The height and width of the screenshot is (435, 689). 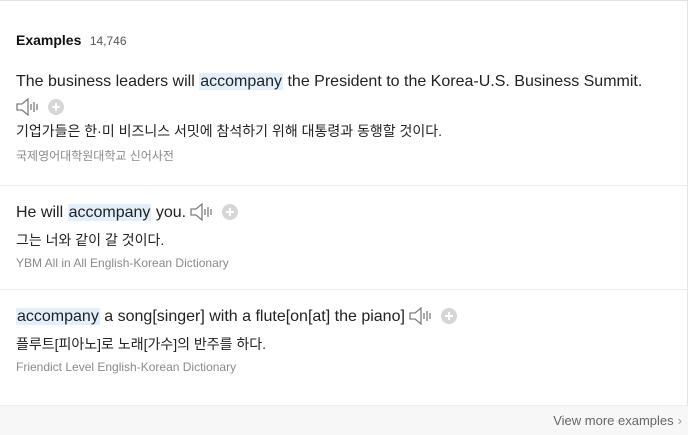 What do you see at coordinates (49, 40) in the screenshot?
I see `examples-title: Examples` at bounding box center [49, 40].